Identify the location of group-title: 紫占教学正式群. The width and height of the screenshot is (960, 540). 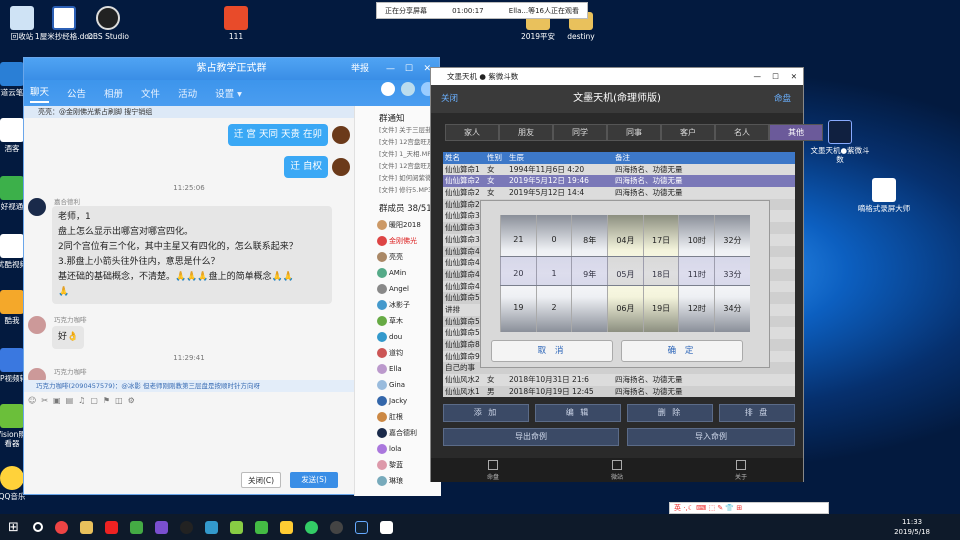
(231, 68).